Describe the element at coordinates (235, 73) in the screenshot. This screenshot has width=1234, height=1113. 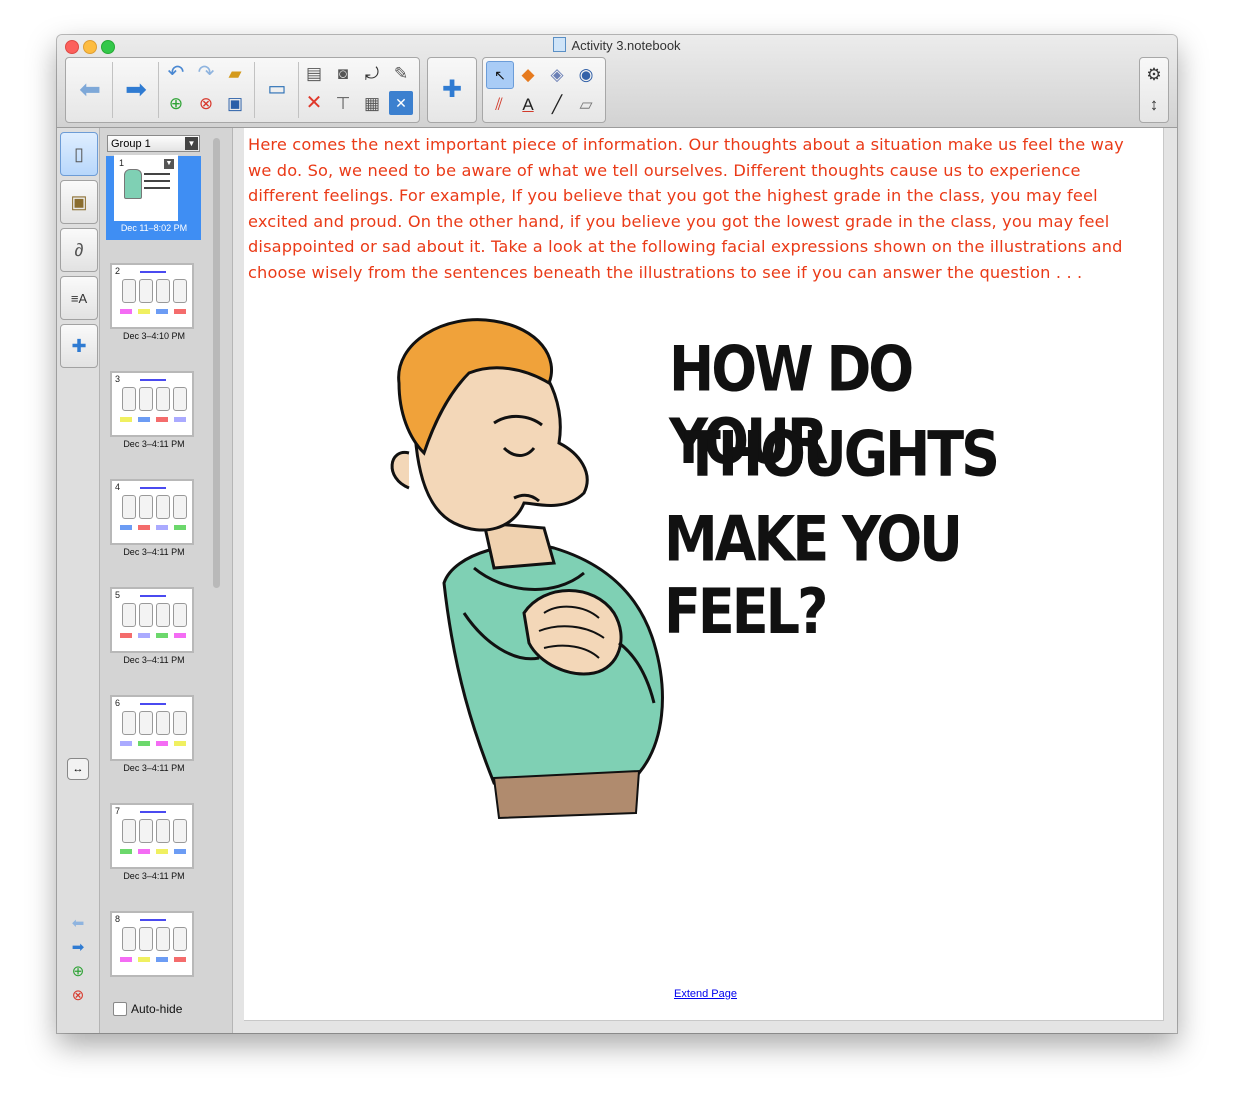
I see `open-icon: ▰` at that location.